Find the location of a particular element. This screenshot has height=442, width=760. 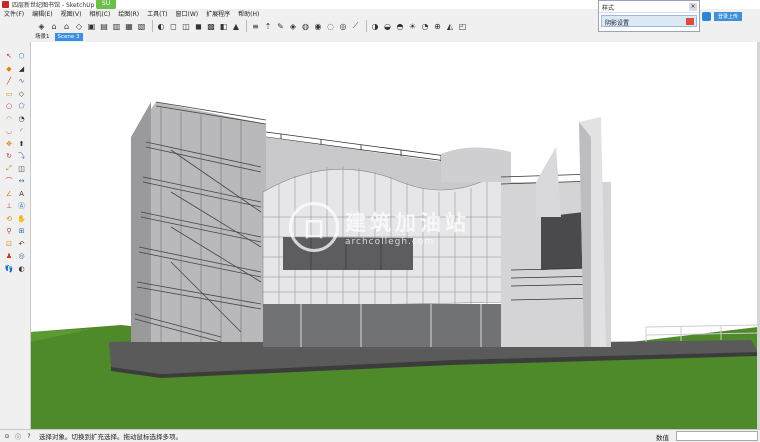

status-text: 选择对象。切换到扩充选择。拖动鼠标选择多项。 is located at coordinates (110, 437).